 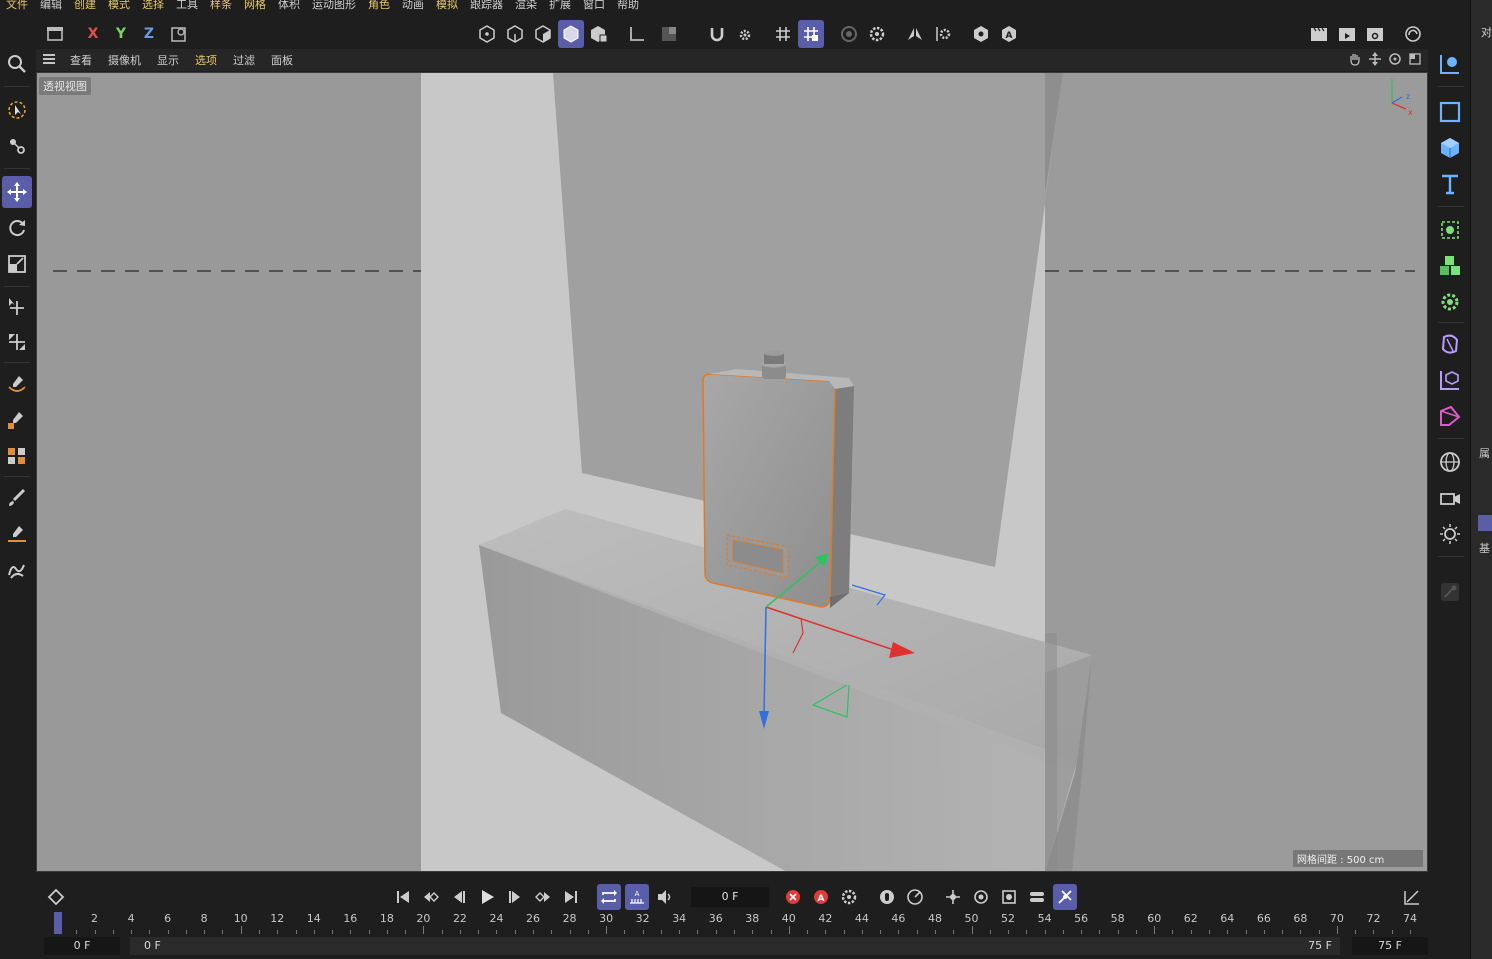 What do you see at coordinates (1450, 534) in the screenshot?
I see `add-light-button` at bounding box center [1450, 534].